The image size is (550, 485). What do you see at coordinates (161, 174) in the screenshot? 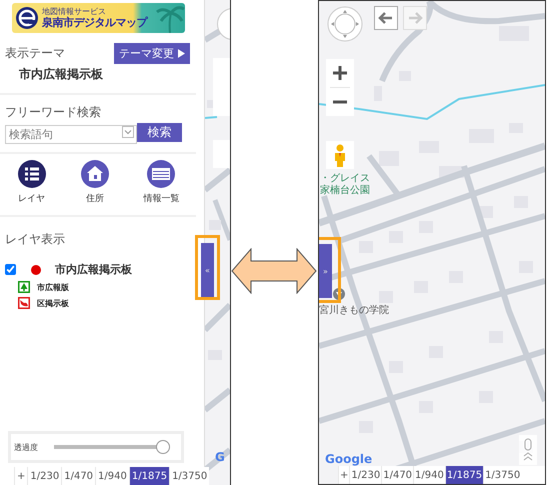
I see `table-icon` at bounding box center [161, 174].